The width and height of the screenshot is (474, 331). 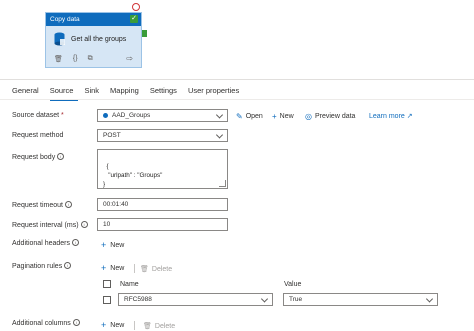 What do you see at coordinates (75, 59) in the screenshot?
I see `code-icon: {}` at bounding box center [75, 59].